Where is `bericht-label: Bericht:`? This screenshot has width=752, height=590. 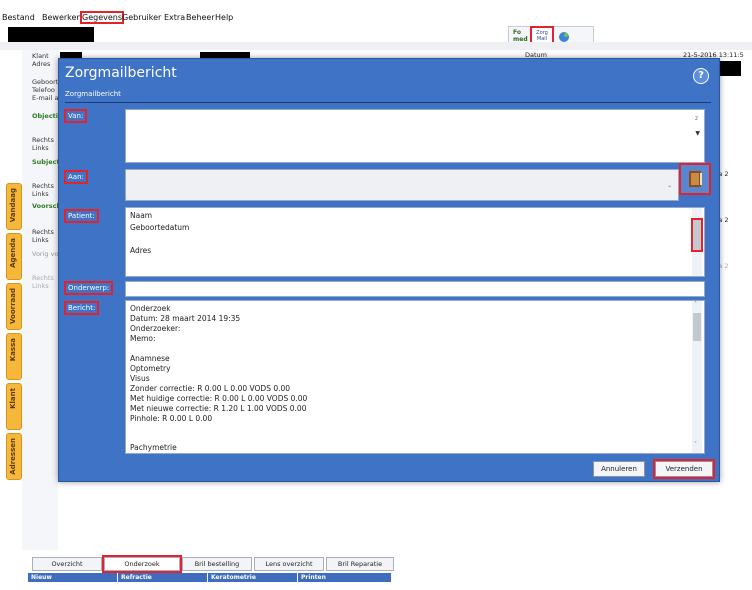
bericht-label: Bericht: is located at coordinates (81, 308).